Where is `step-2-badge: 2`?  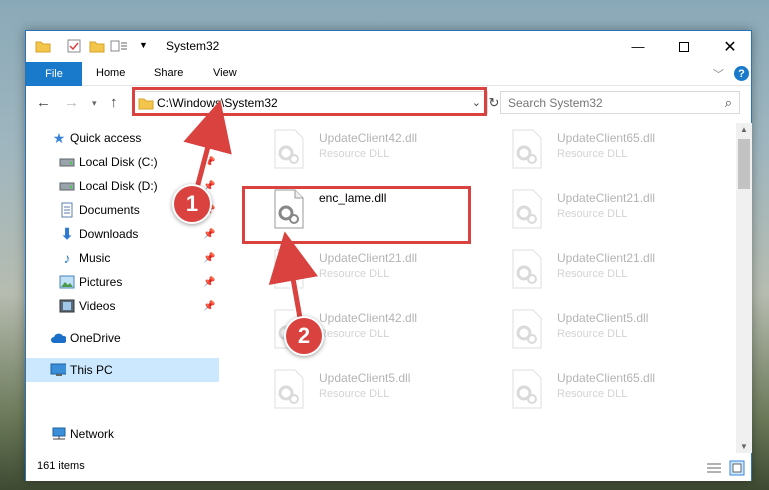
step-2-badge: 2 is located at coordinates (304, 336).